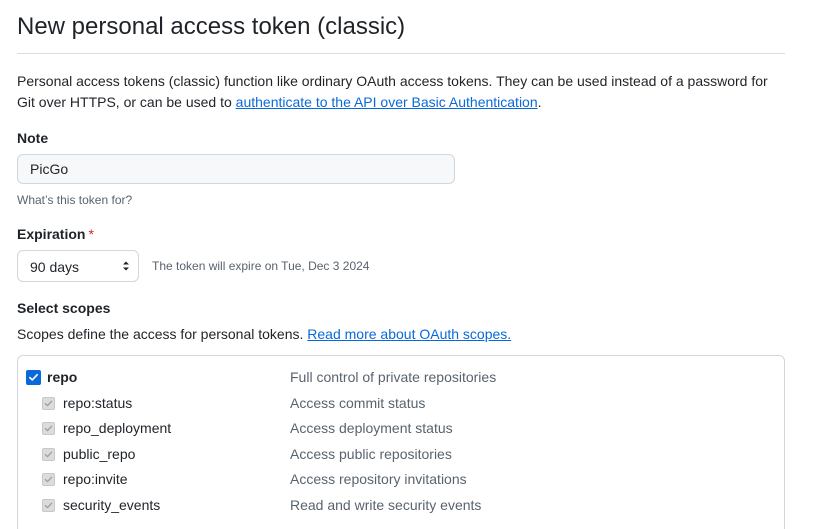  I want to click on expiration-message: The token will expire on Tue, Dec 3 2024, so click(261, 266).